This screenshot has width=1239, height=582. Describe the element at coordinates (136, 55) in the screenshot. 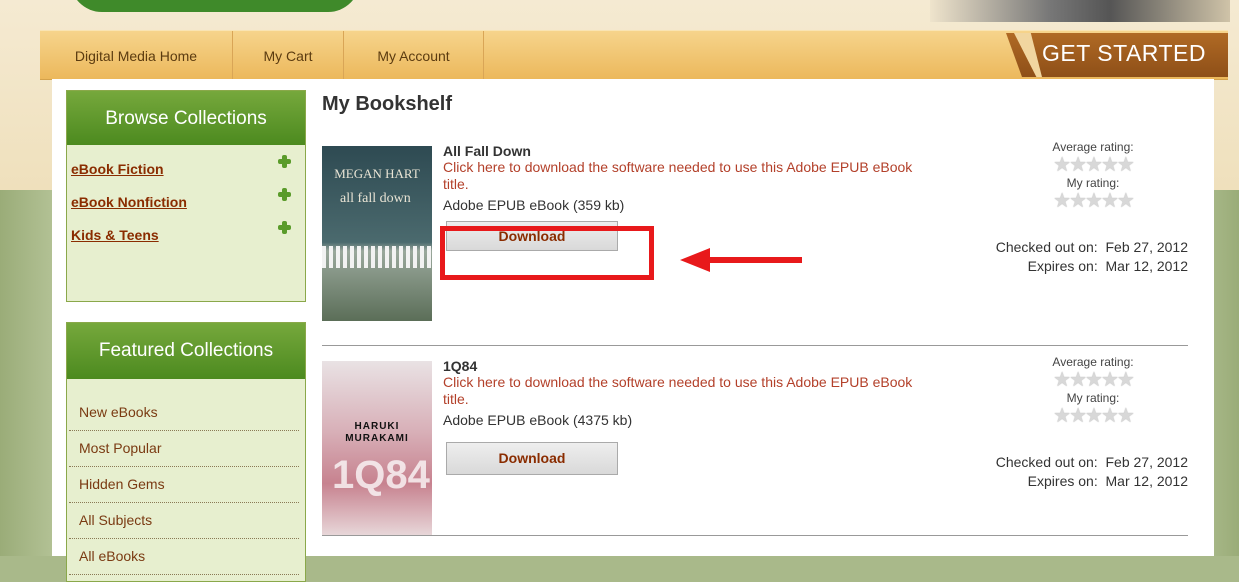

I see `nav-digital-media-home: Digital Media Home` at that location.